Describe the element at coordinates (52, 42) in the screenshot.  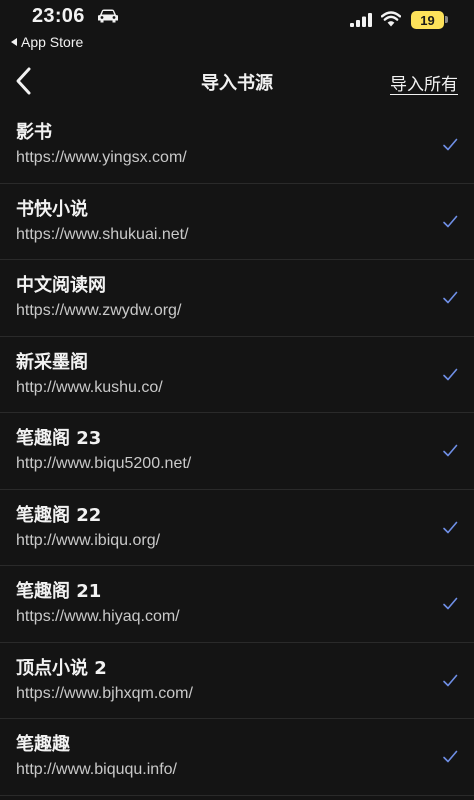
I see `back-app-label: App Store` at that location.